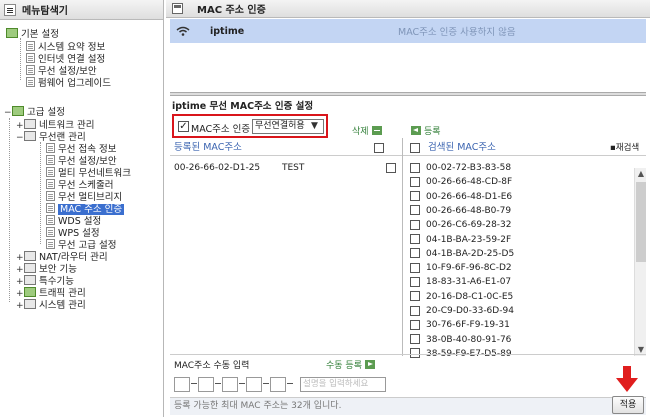 Image resolution: width=650 pixels, height=417 pixels. What do you see at coordinates (469, 168) in the screenshot?
I see `searched-mac: 00-02-72-B3-83-58` at bounding box center [469, 168].